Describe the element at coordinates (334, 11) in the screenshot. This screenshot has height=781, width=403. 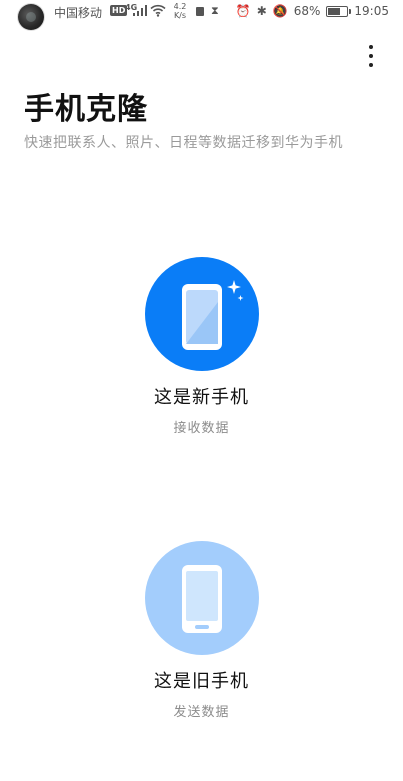
I see `battery-level` at that location.